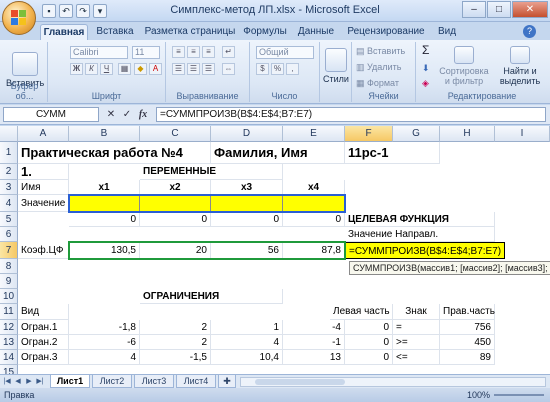 This screenshot has width=550, height=402. Describe the element at coordinates (416, 134) in the screenshot. I see `column-header-g: G` at that location.